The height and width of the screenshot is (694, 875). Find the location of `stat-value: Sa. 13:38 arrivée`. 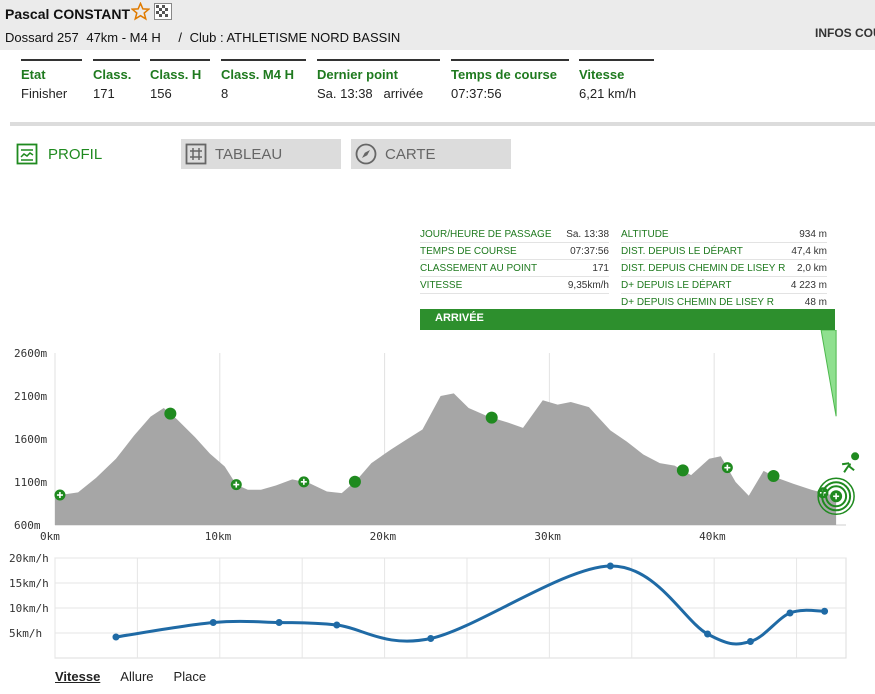

stat-value: Sa. 13:38 arrivée is located at coordinates (370, 93).